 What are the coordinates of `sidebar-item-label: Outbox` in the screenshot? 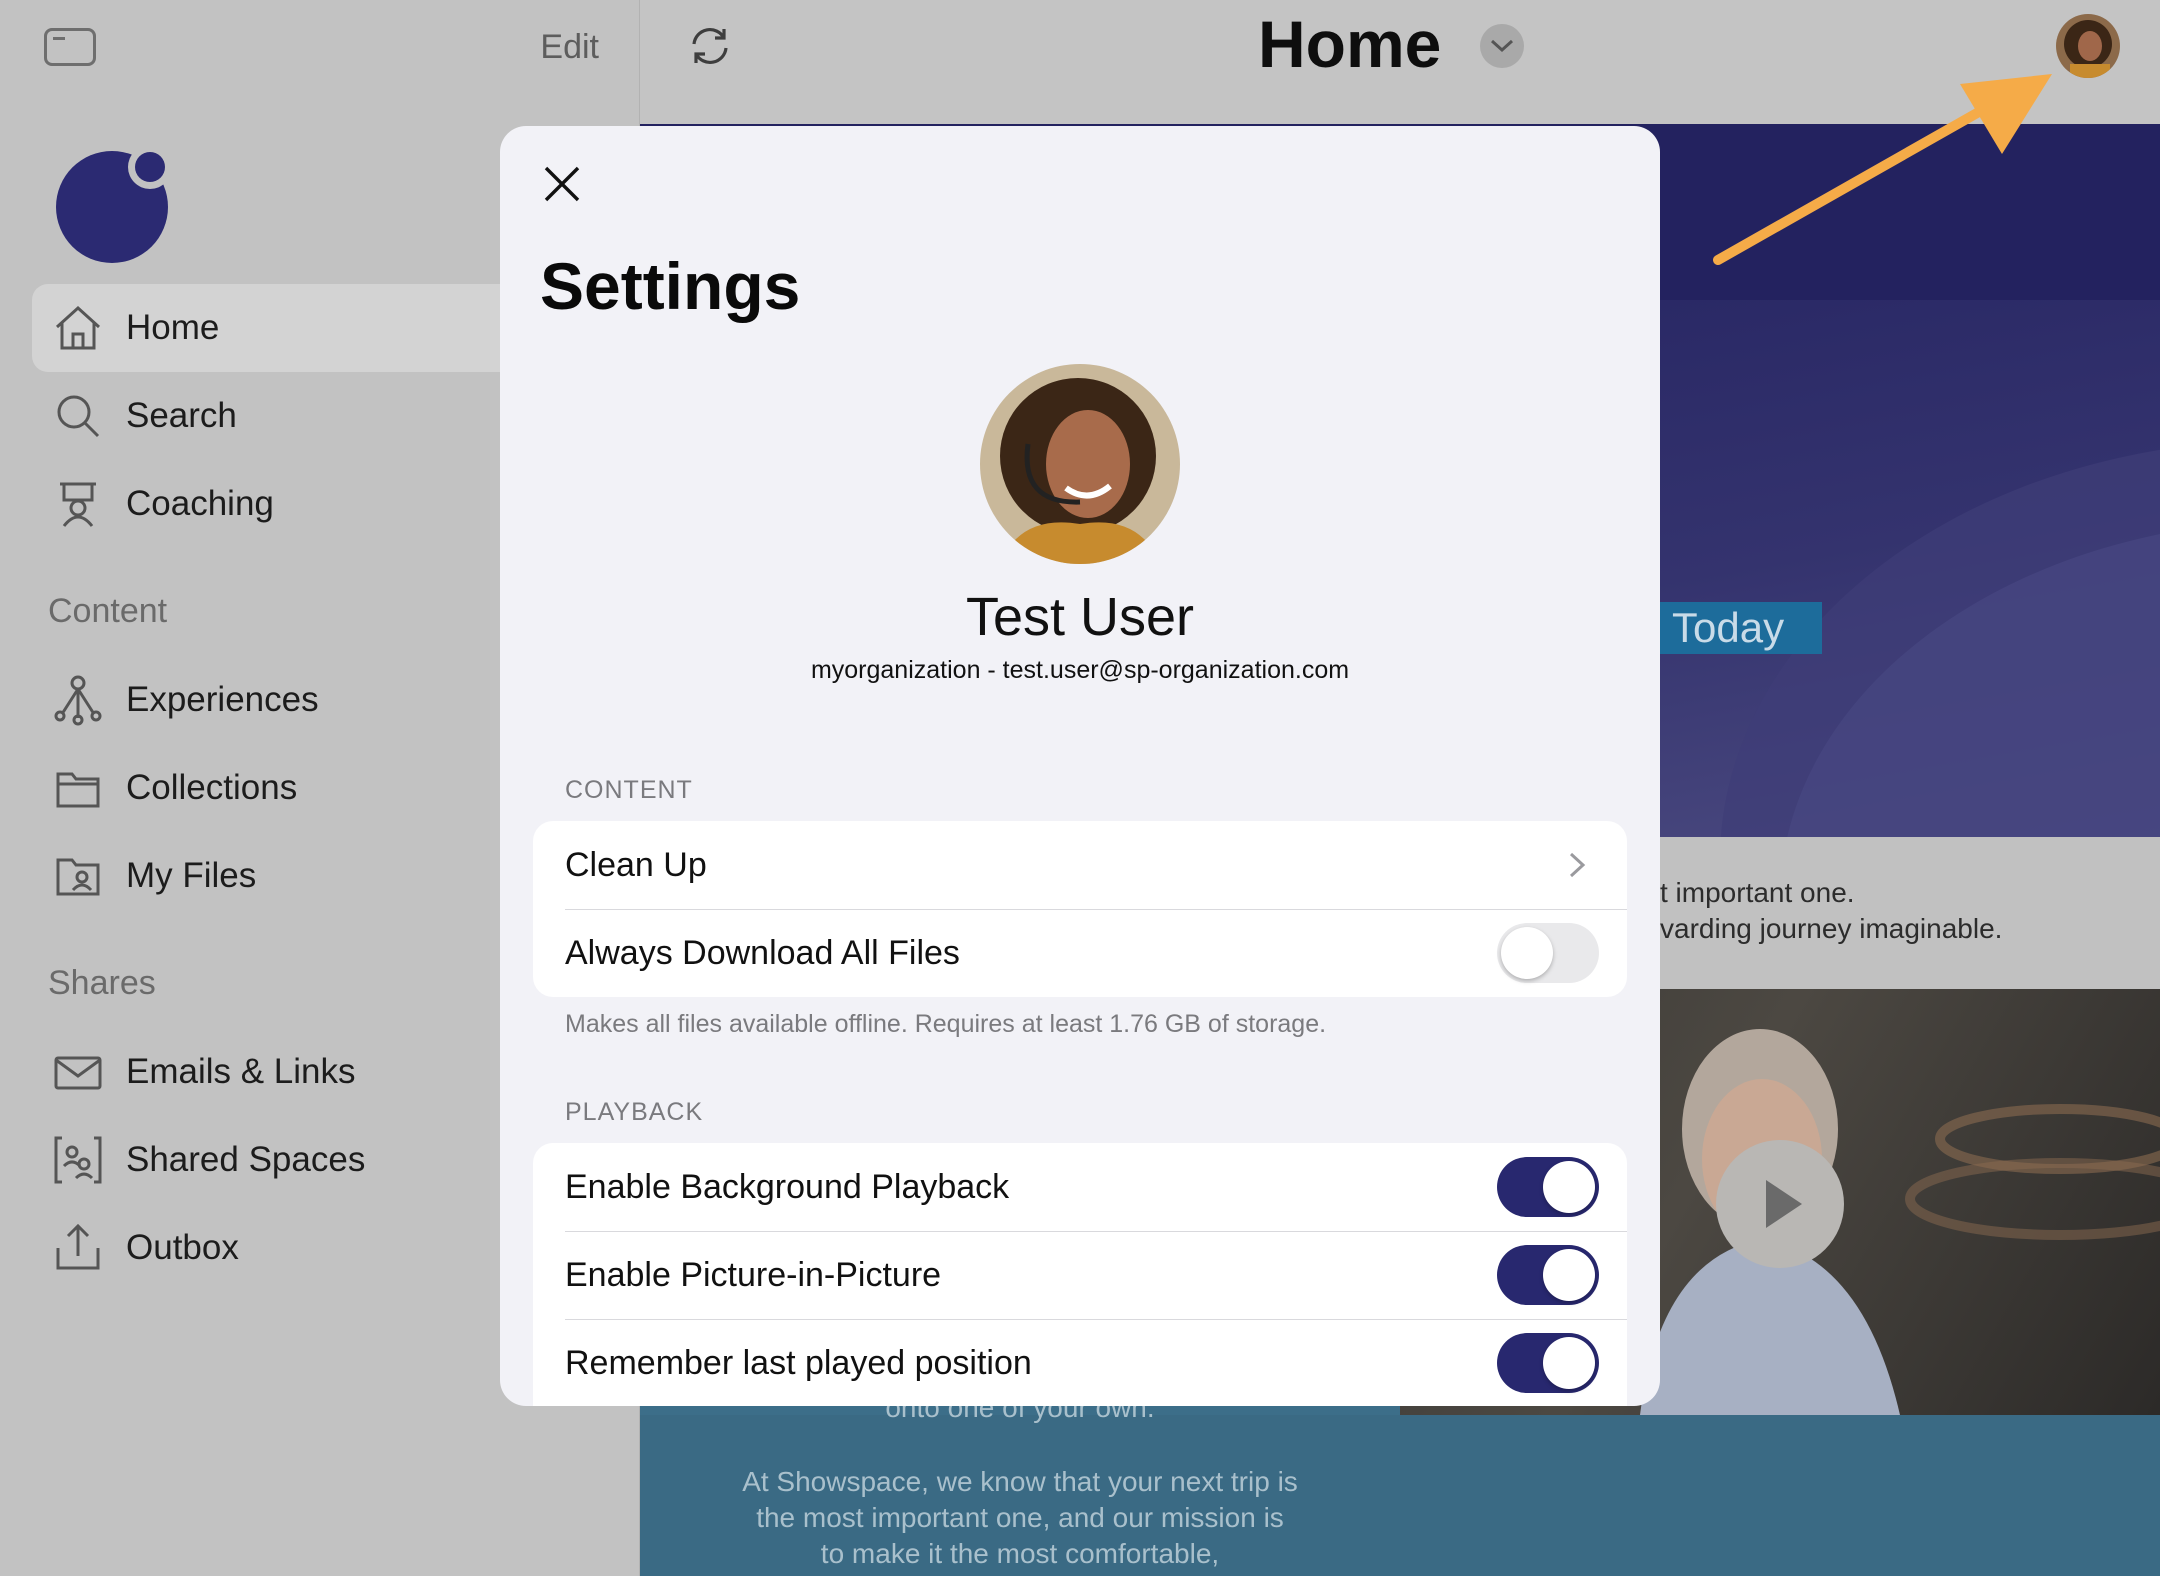 It's located at (182, 1247).